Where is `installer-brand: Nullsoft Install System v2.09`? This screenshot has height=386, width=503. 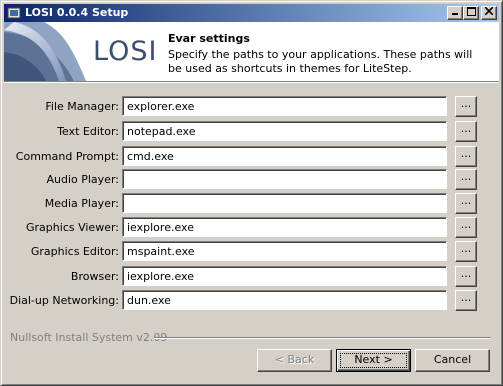
installer-brand: Nullsoft Install System v2.09 is located at coordinates (89, 337).